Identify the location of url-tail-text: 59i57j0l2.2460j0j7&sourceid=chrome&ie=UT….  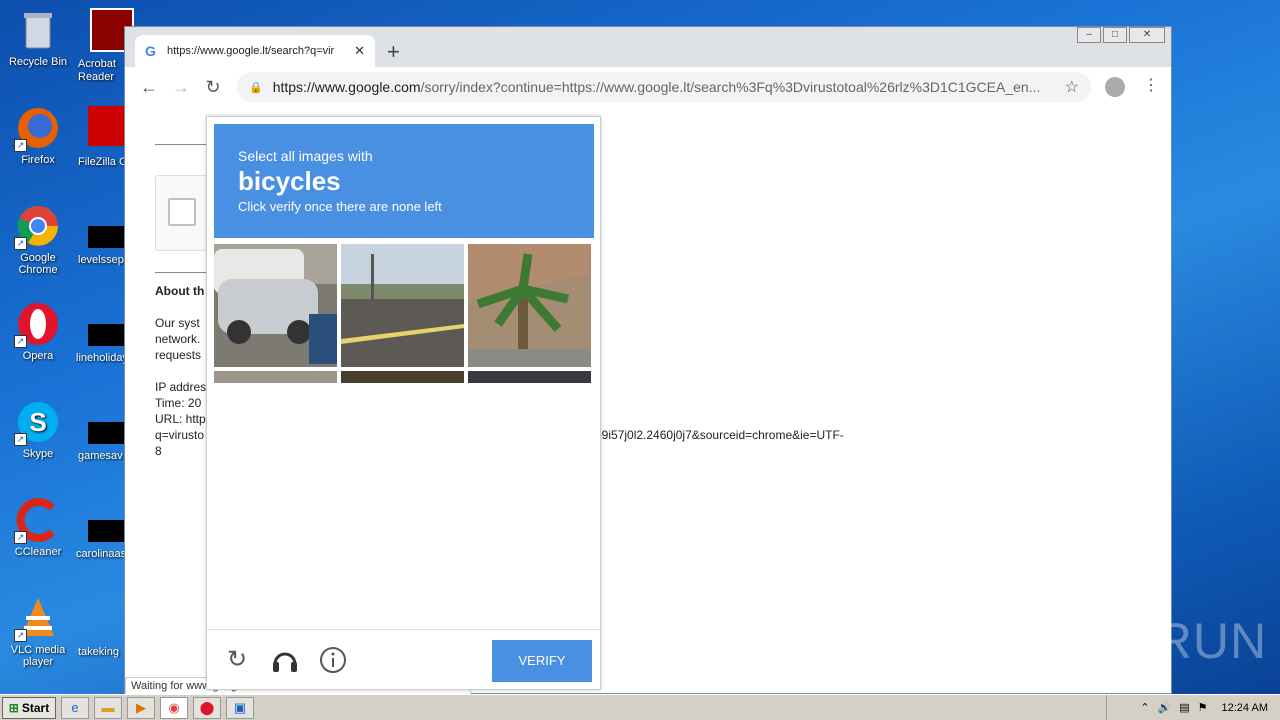
(719, 435).